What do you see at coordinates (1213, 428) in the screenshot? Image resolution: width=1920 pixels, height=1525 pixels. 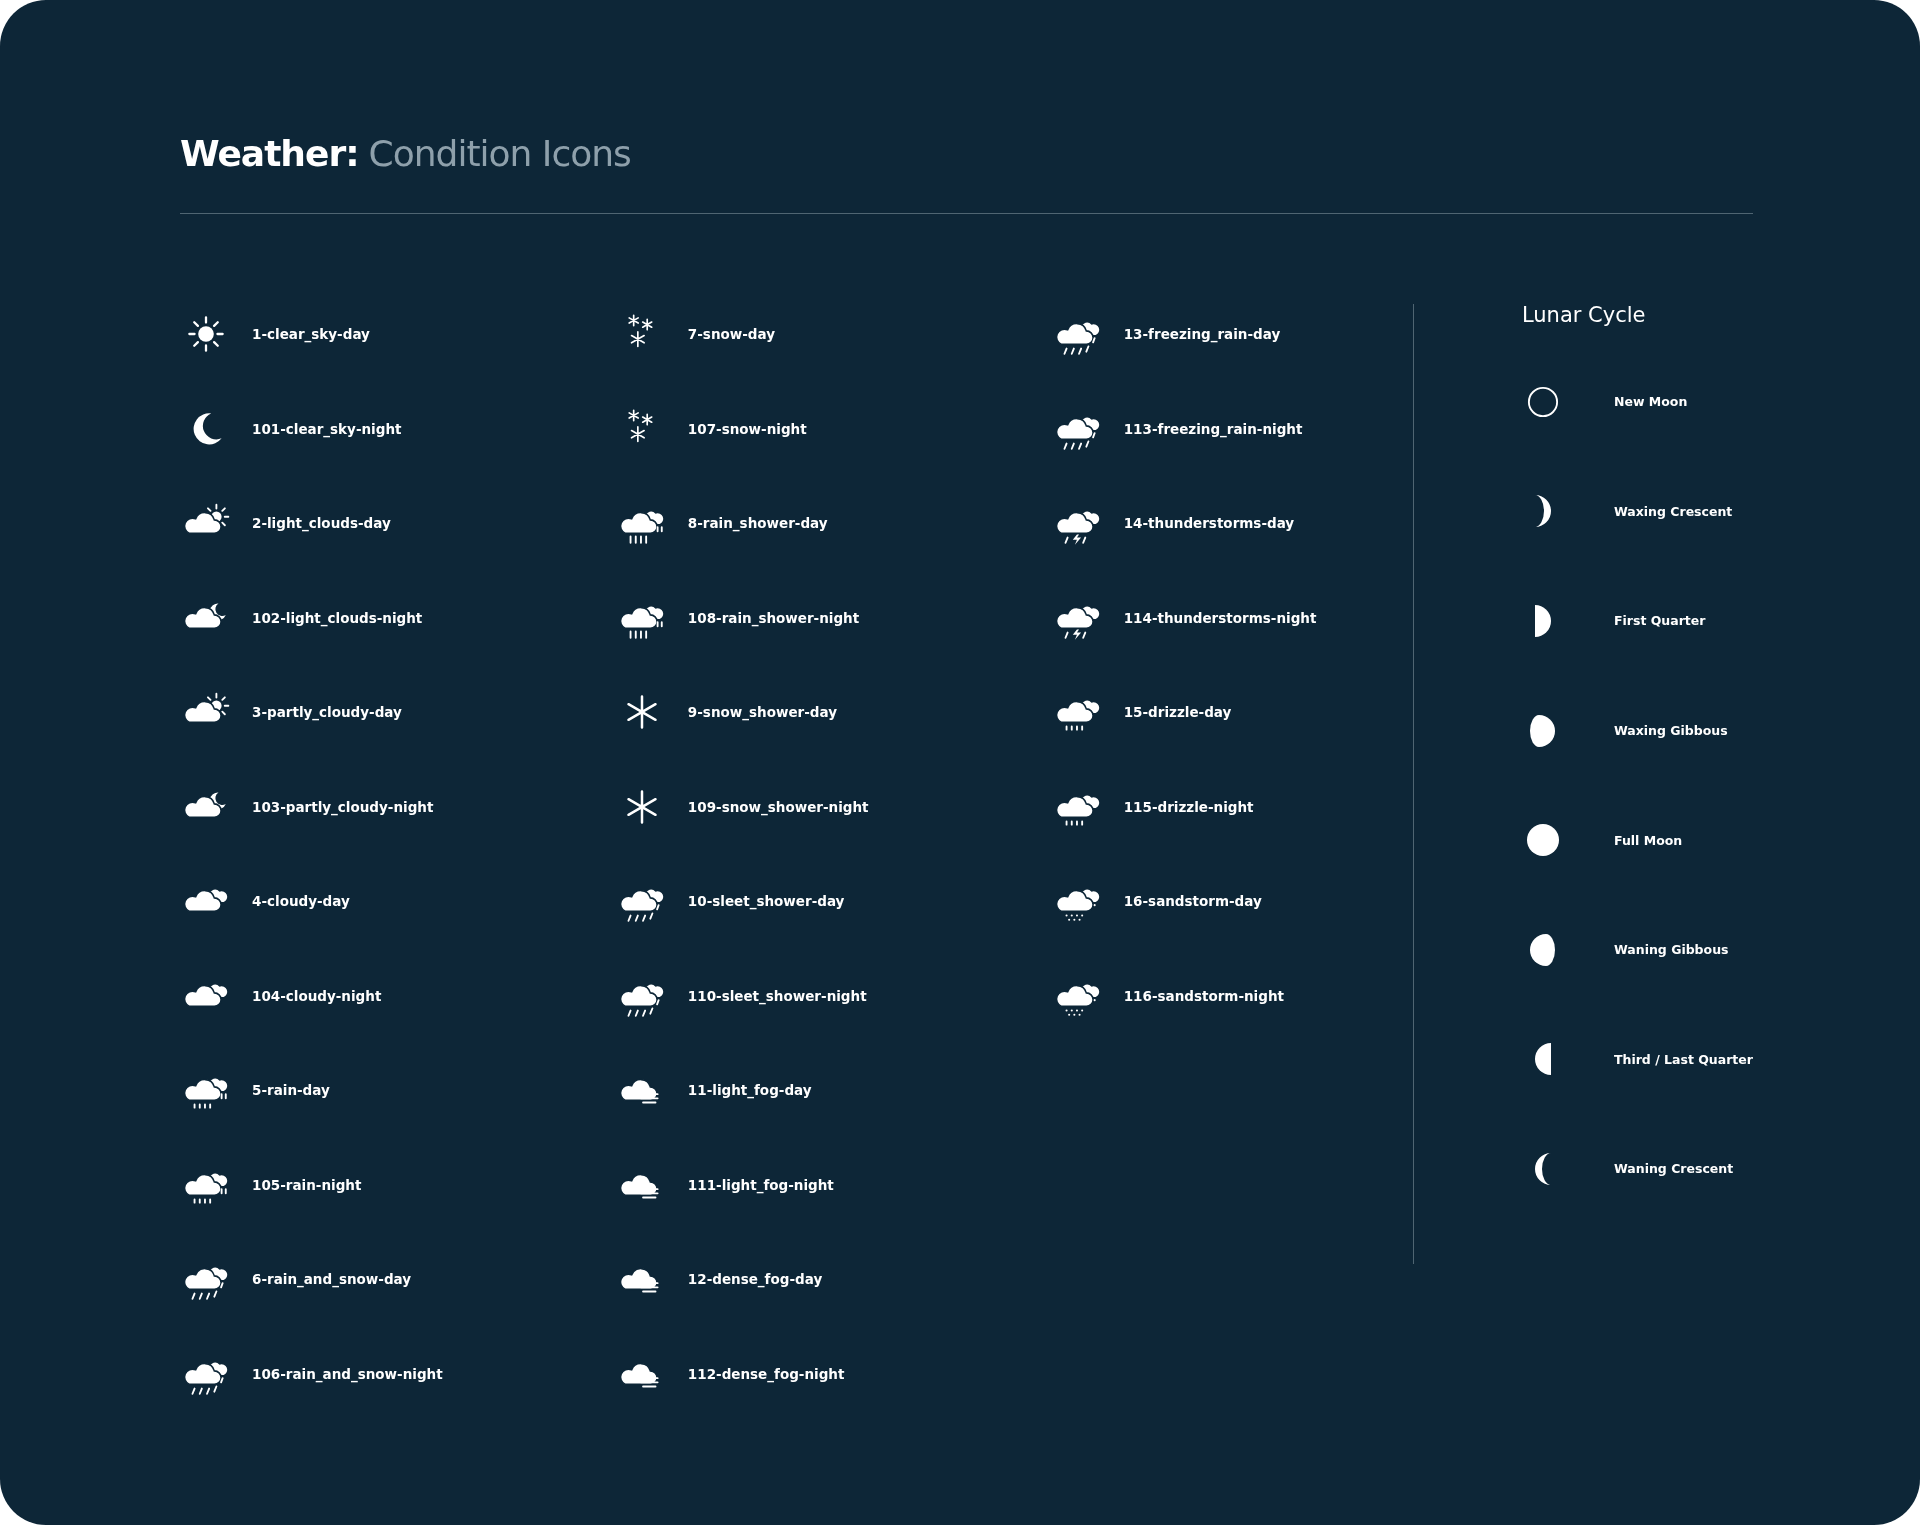 I see `icon-label: 113-freezing_rain-night` at bounding box center [1213, 428].